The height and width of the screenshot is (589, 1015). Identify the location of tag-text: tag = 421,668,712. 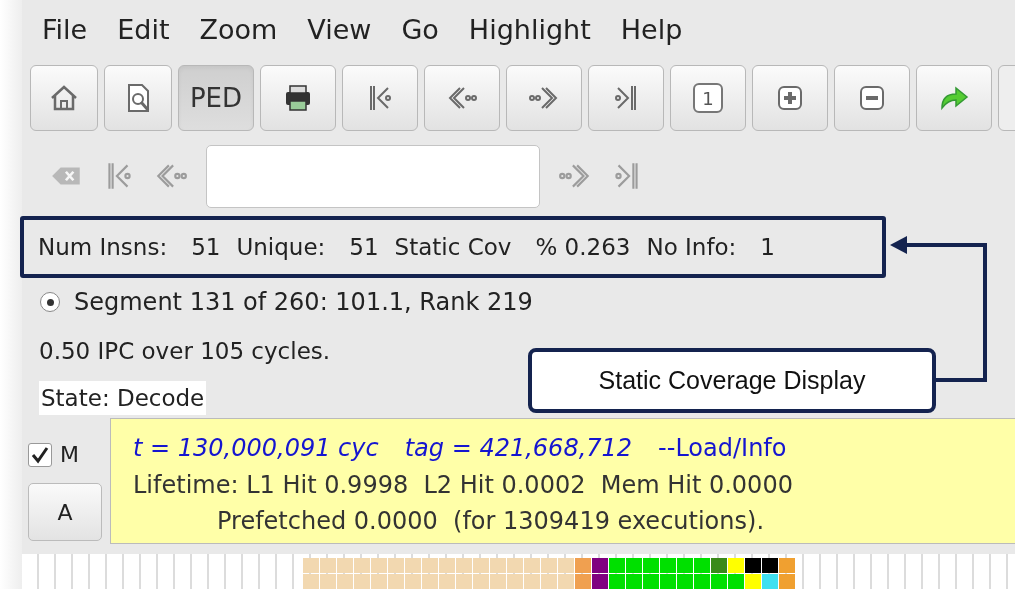
(518, 448).